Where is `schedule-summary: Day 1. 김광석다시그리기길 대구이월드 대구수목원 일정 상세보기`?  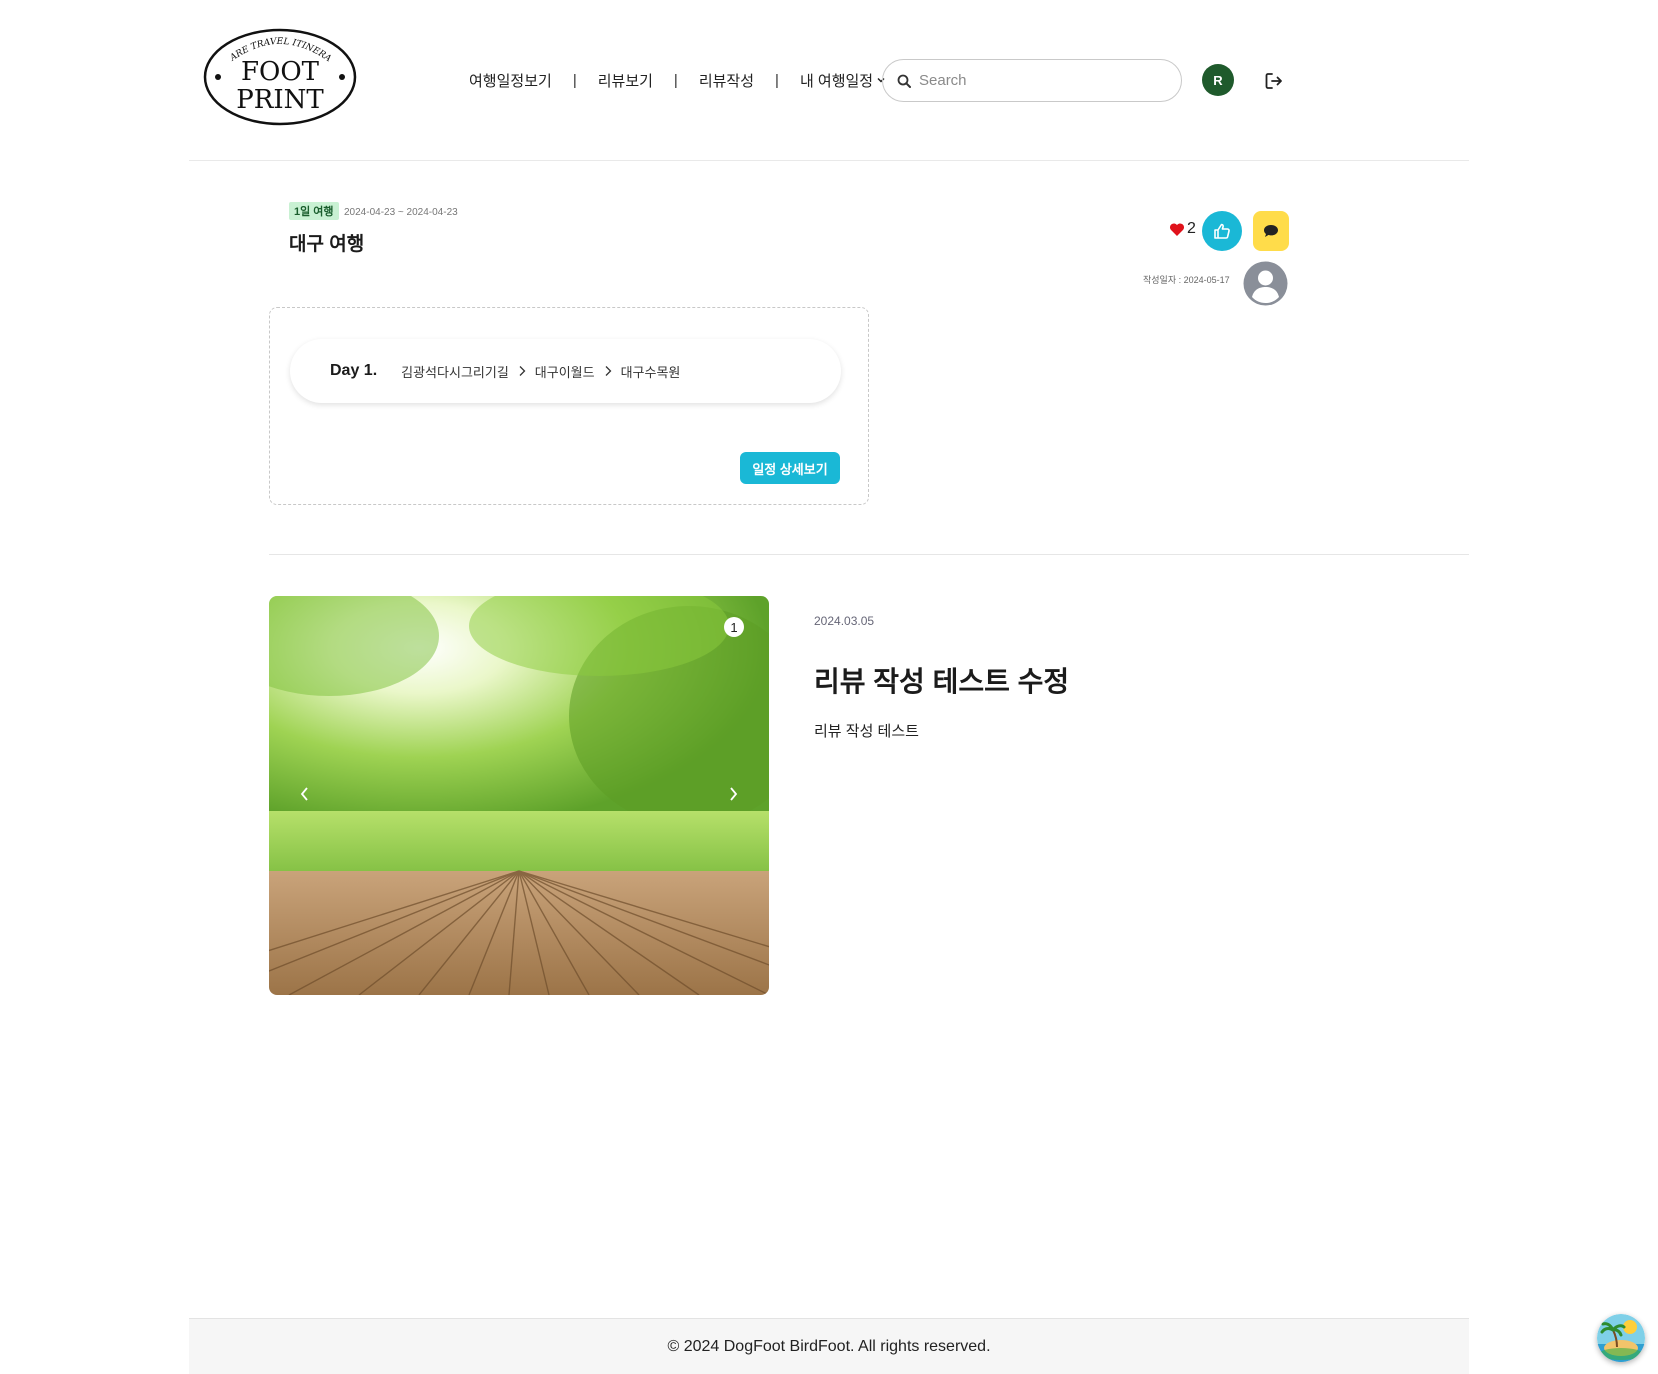 schedule-summary: Day 1. 김광석다시그리기길 대구이월드 대구수목원 일정 상세보기 is located at coordinates (569, 406).